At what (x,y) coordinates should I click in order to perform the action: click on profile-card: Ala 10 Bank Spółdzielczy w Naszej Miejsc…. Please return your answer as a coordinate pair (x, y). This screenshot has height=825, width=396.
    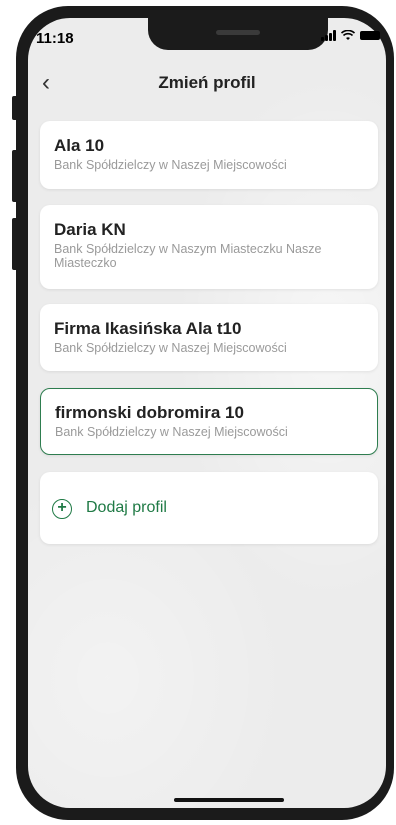
    Looking at the image, I should click on (209, 155).